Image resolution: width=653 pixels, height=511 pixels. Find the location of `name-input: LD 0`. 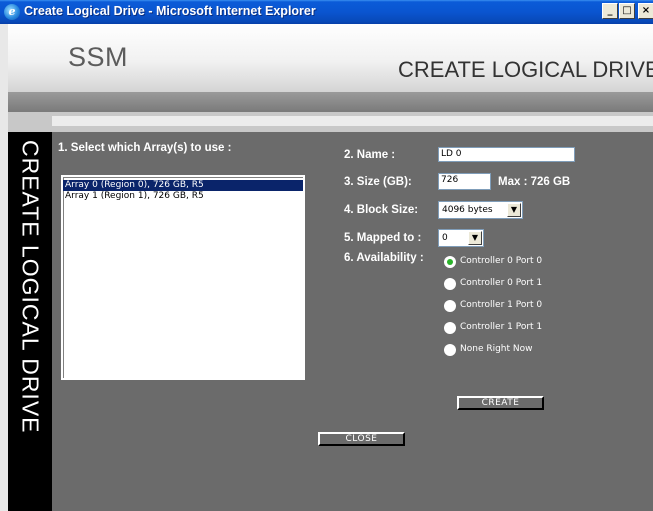

name-input: LD 0 is located at coordinates (506, 154).